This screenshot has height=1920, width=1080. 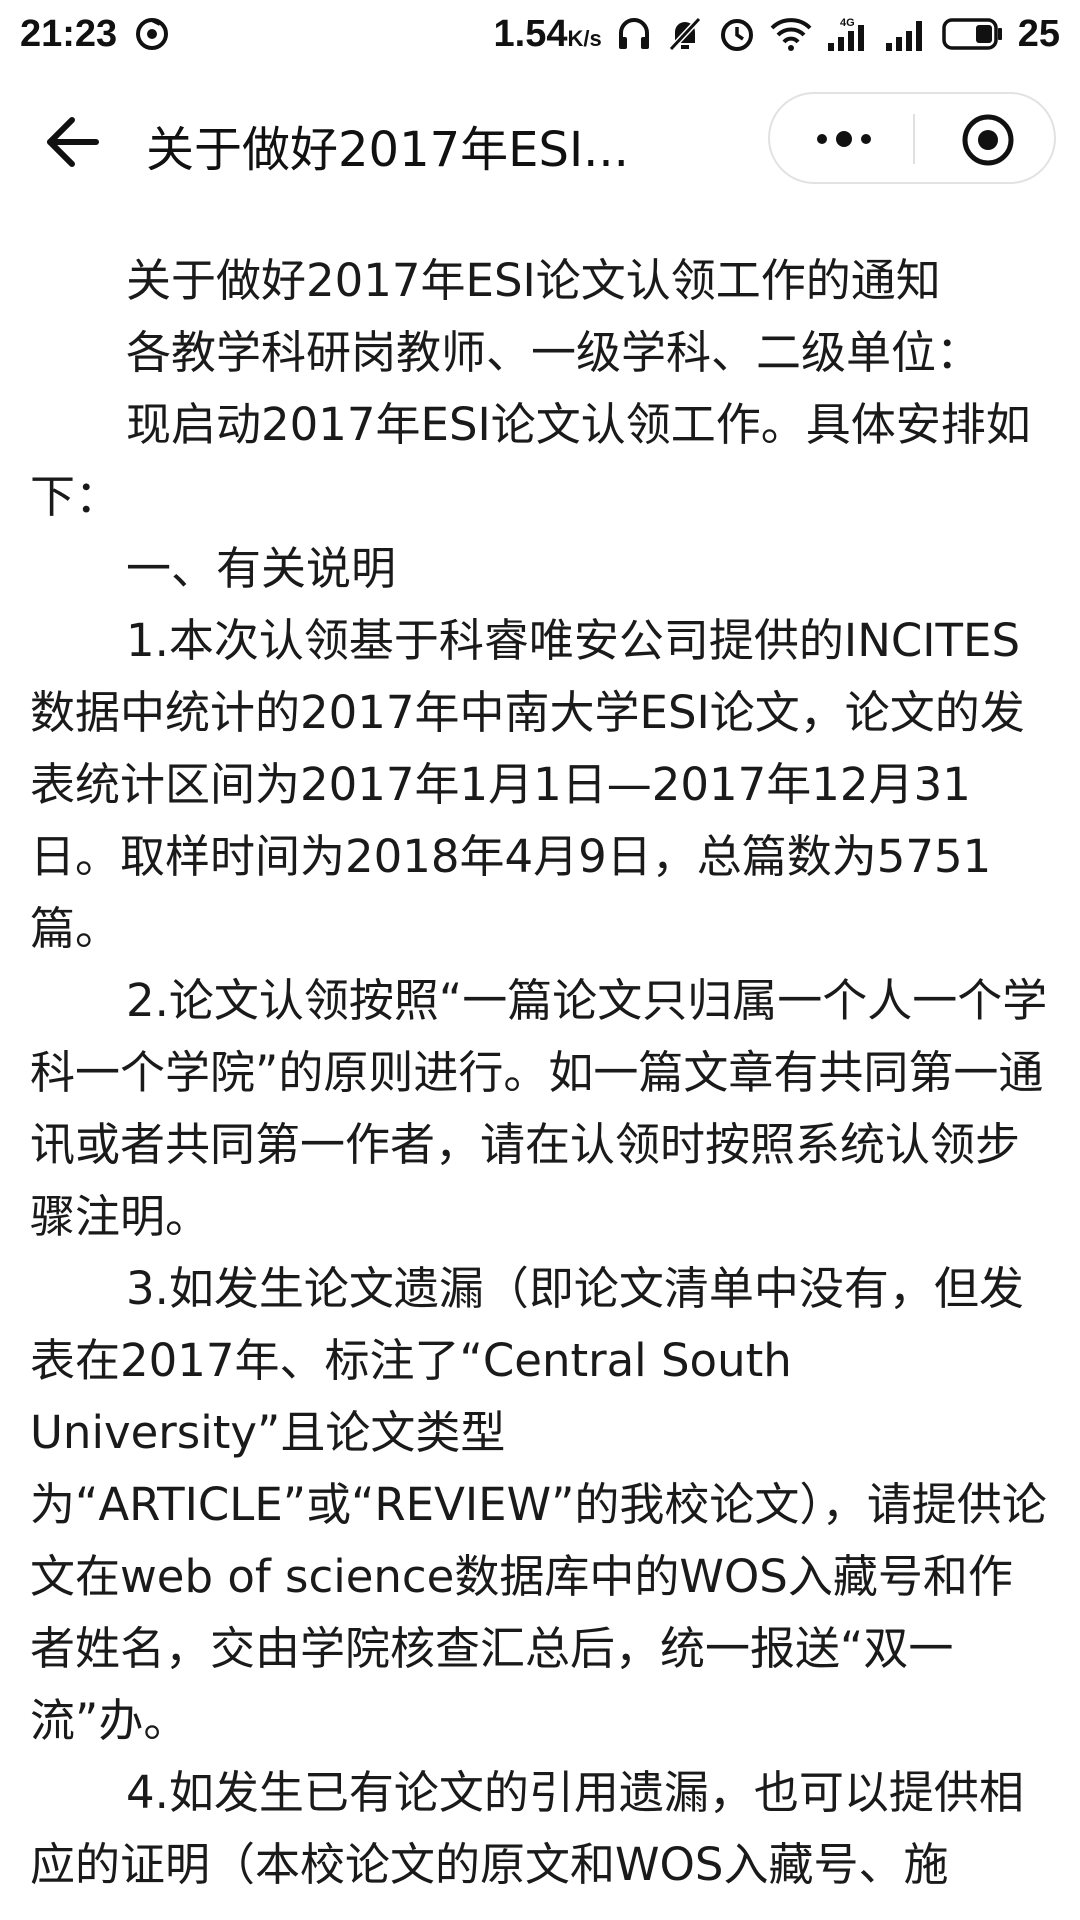 What do you see at coordinates (554, 352) in the screenshot?
I see `article-salutation: 各教学科研岗教师、一级学科、二级单位：` at bounding box center [554, 352].